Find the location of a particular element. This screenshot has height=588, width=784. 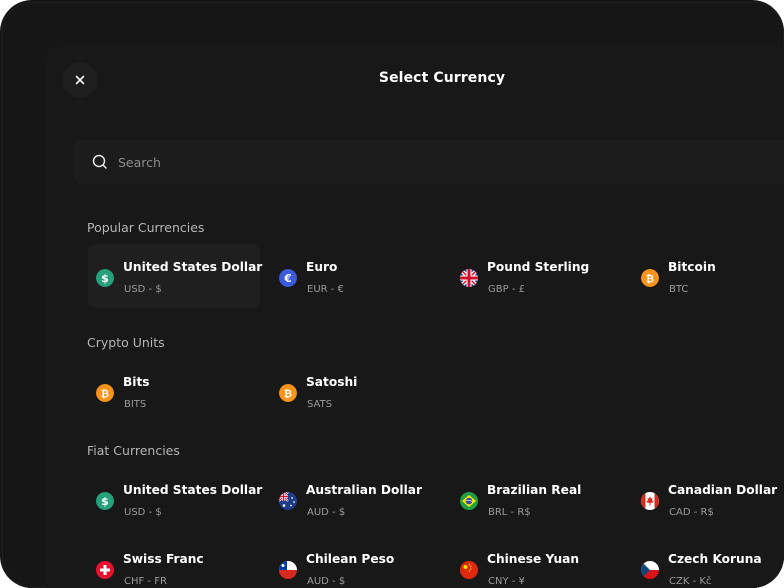

section-title-popular: Popular Currencies is located at coordinates (146, 227).